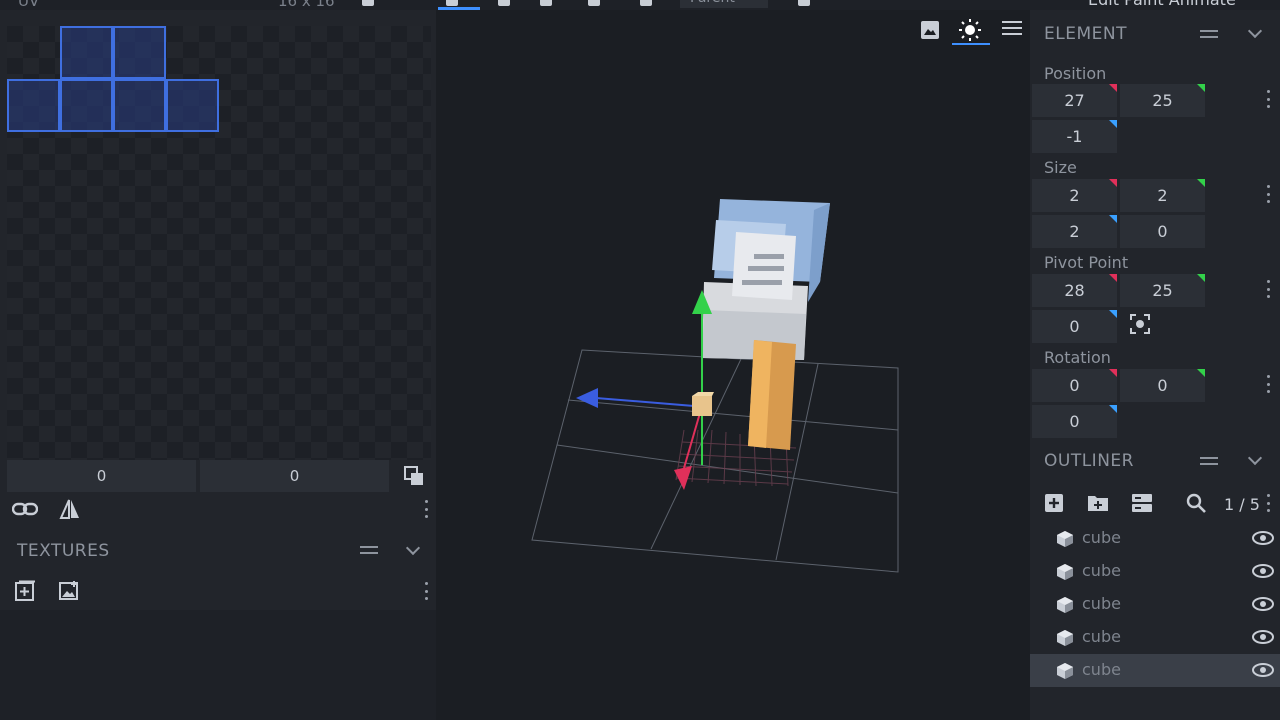 Image resolution: width=1280 pixels, height=720 pixels. What do you see at coordinates (1255, 31) in the screenshot?
I see `element-collapse-icon` at bounding box center [1255, 31].